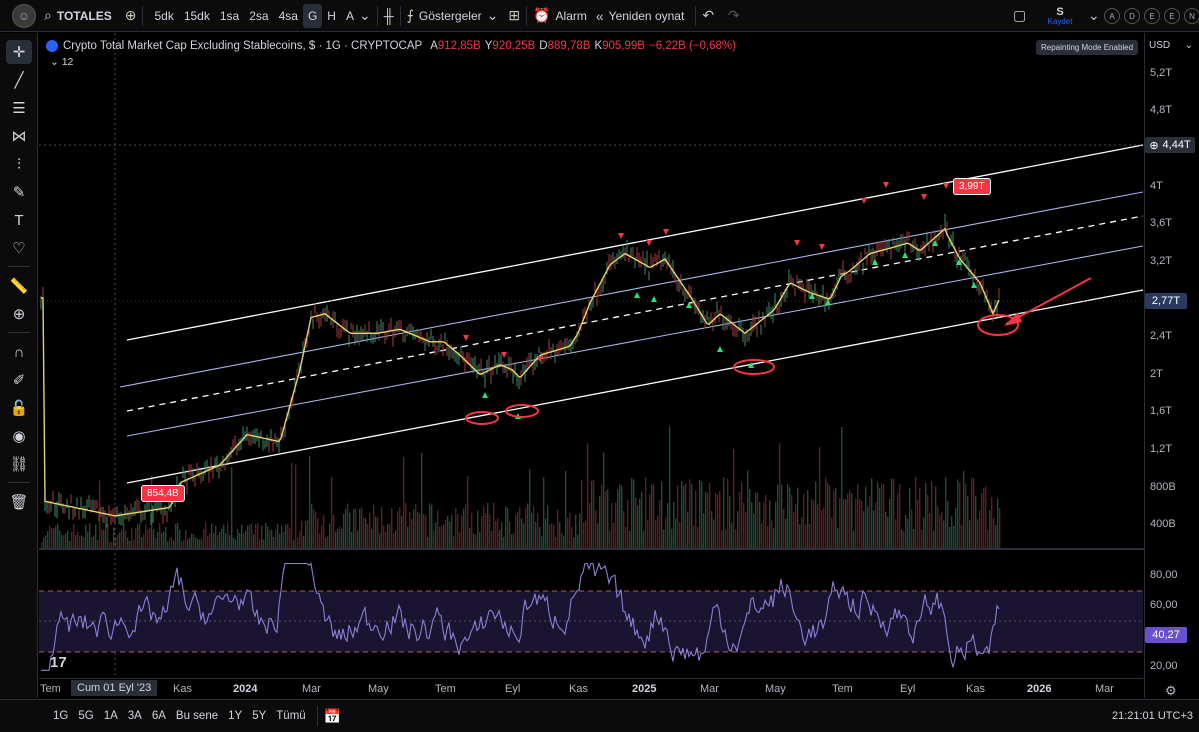 The width and height of the screenshot is (1199, 732). I want to click on calendar-icon: 📅, so click(332, 716).